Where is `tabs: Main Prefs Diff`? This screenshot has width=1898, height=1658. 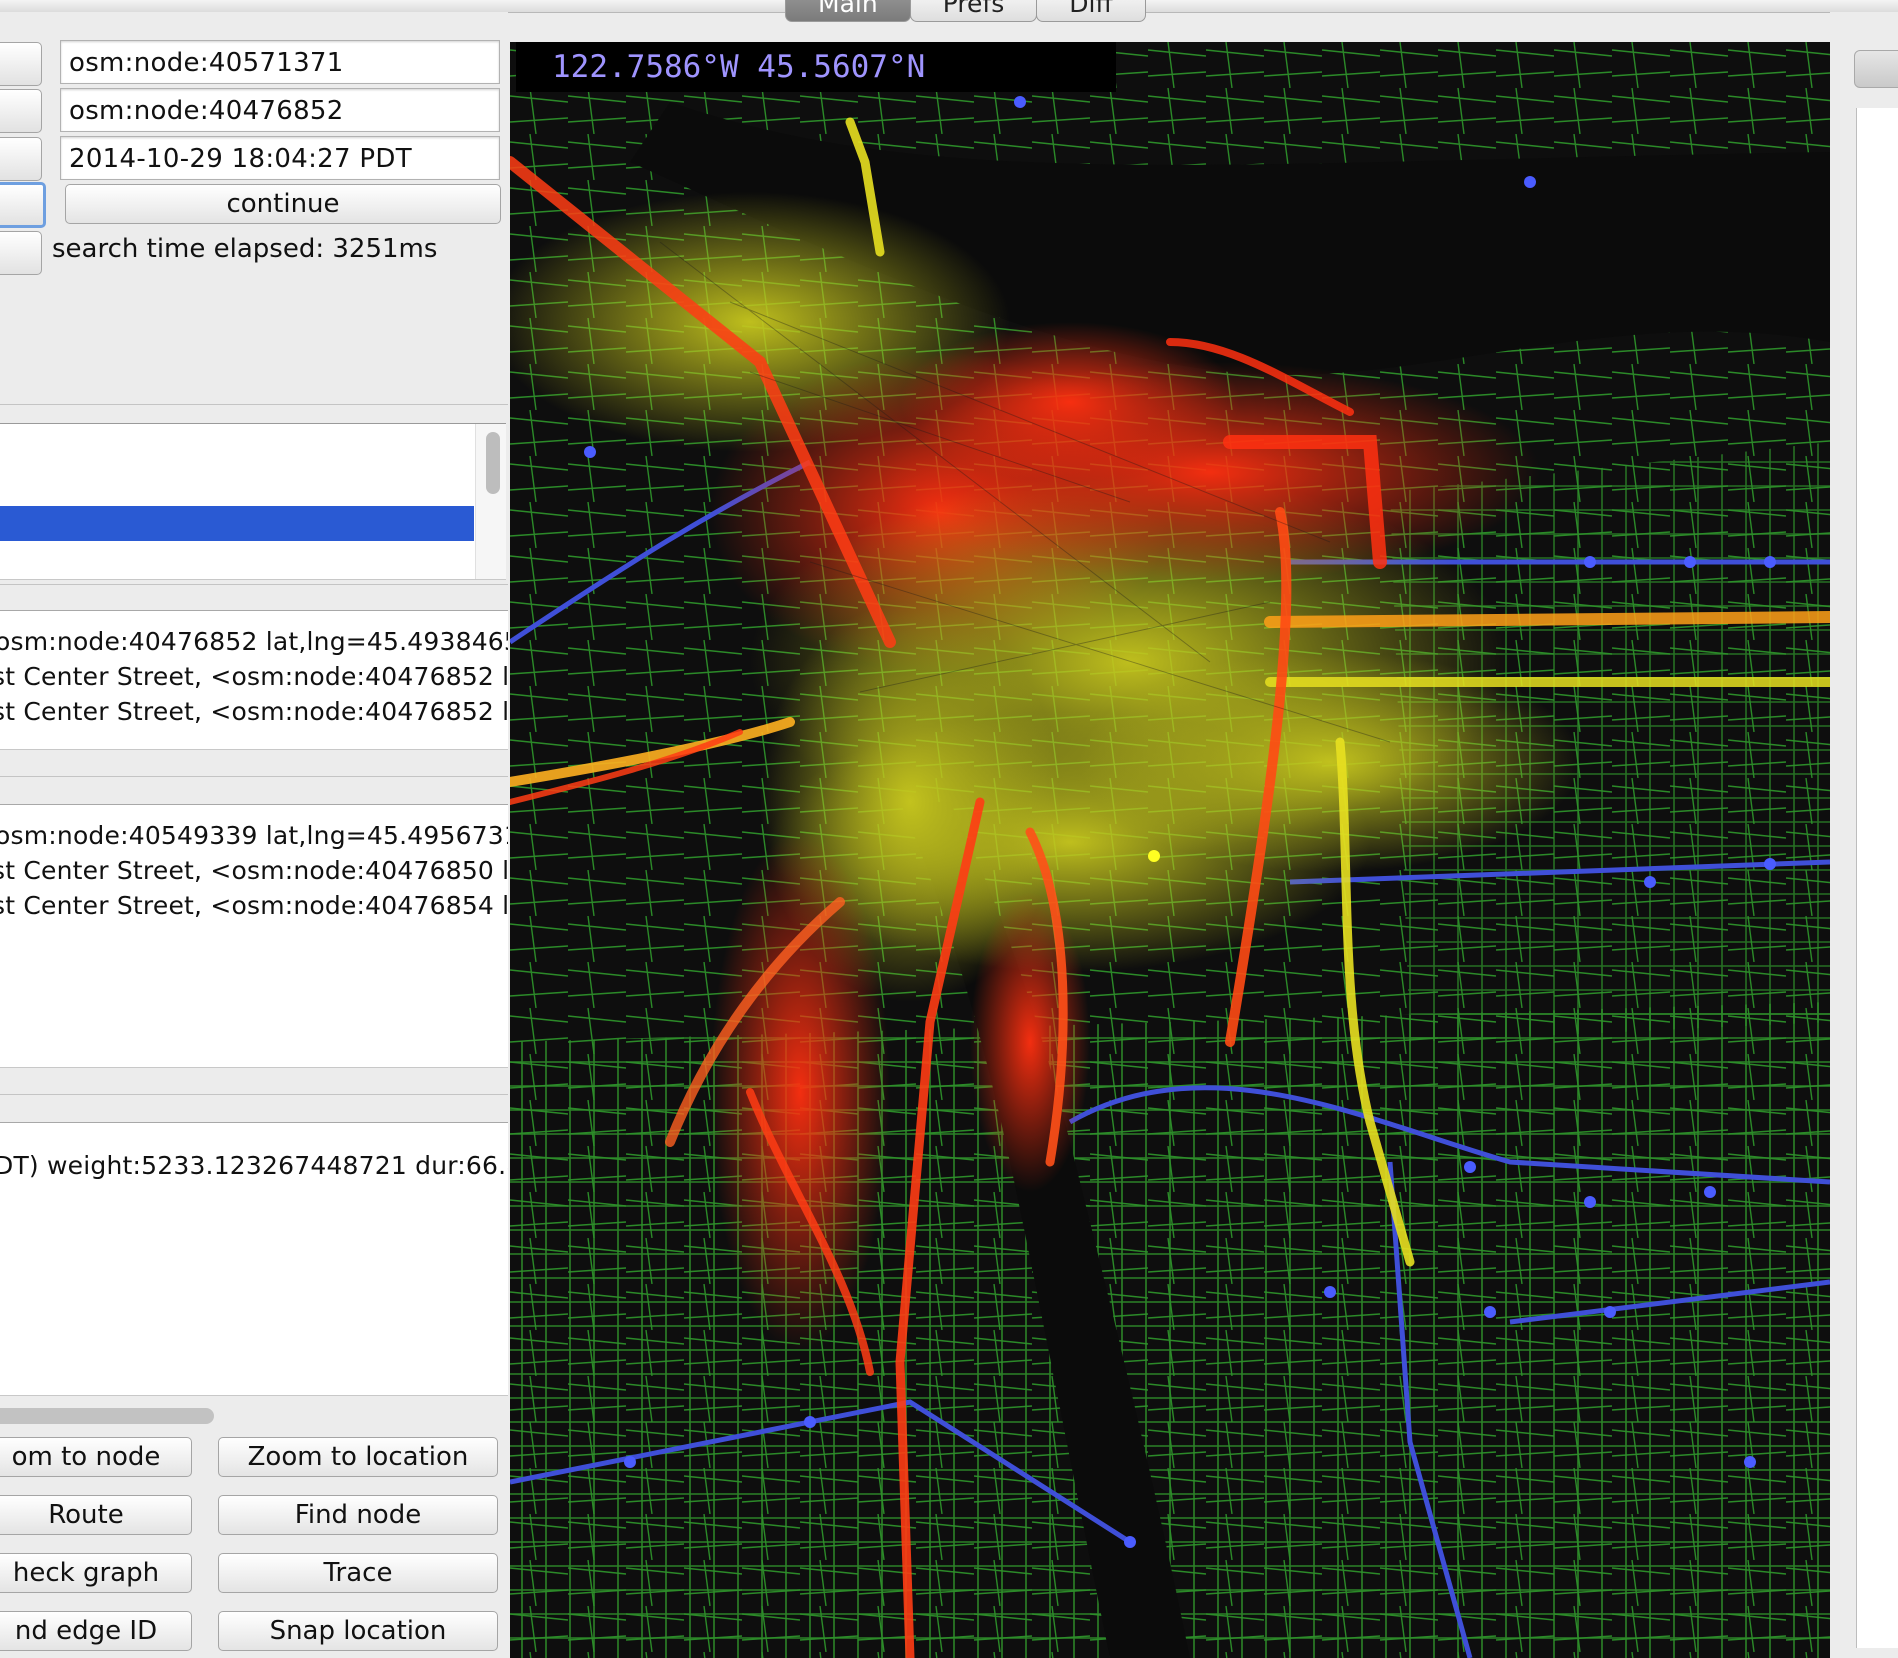
tabs: Main Prefs Diff is located at coordinates (965, 12).